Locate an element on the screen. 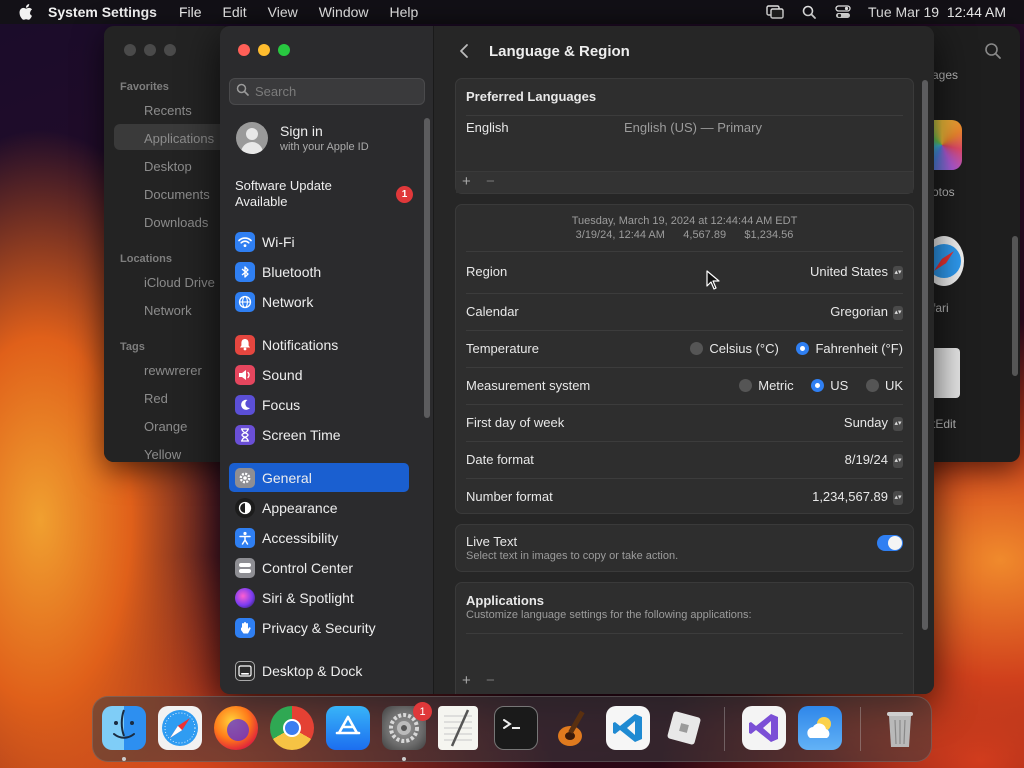 This screenshot has height=768, width=1024. minimize-button is located at coordinates (264, 50).